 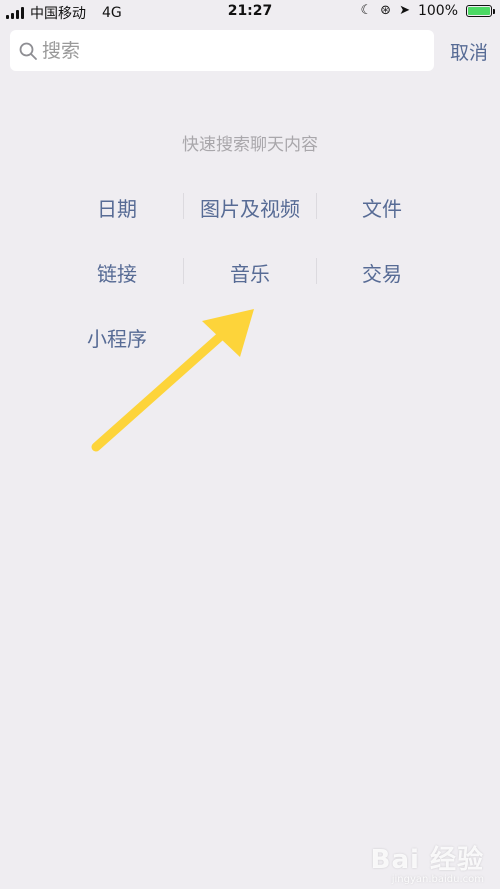 I want to click on category-files: 文件, so click(x=382, y=207).